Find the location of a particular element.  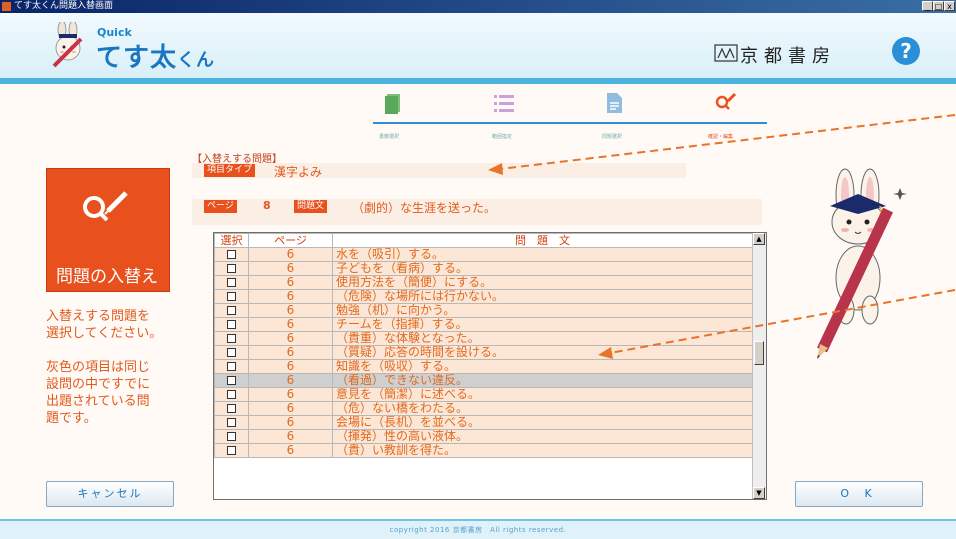

question-cell: （危）ない橋をわたる。 is located at coordinates (542, 408).